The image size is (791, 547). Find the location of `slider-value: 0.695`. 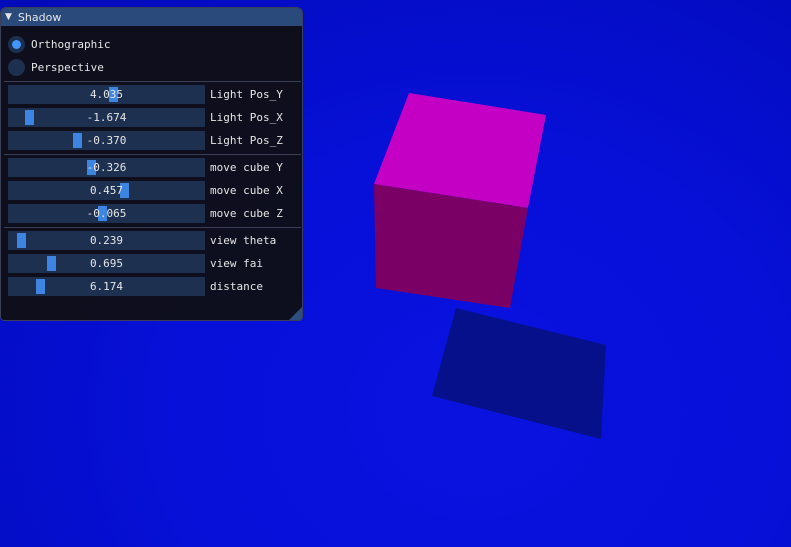

slider-value: 0.695 is located at coordinates (106, 263).